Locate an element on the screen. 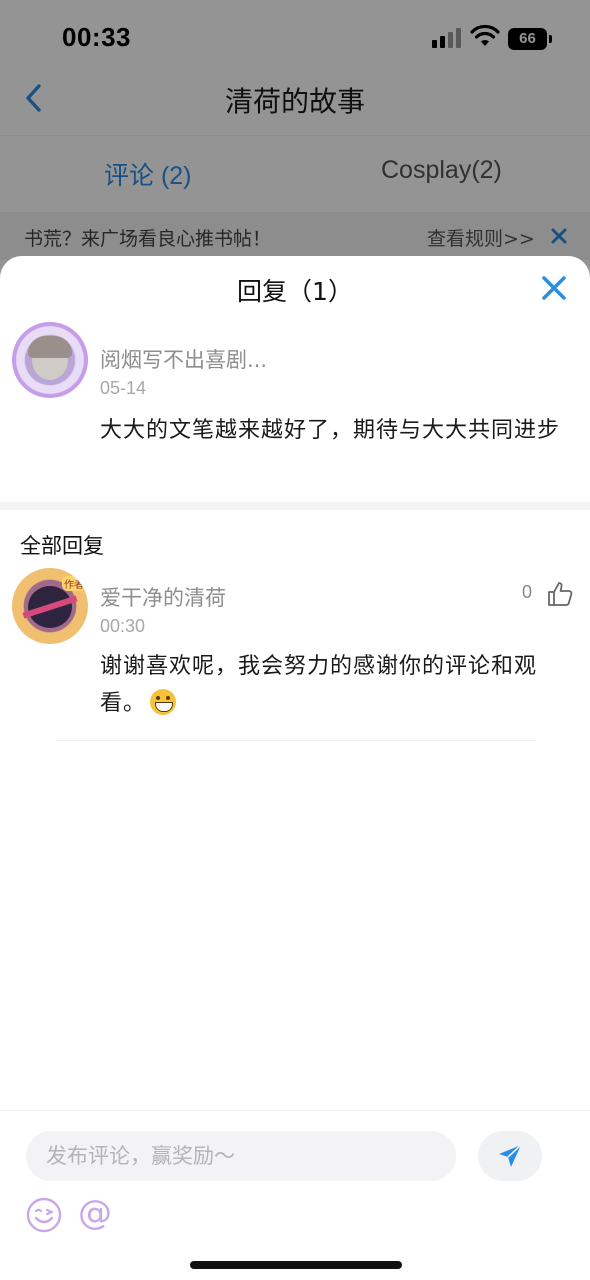  comment-input is located at coordinates (241, 1156).